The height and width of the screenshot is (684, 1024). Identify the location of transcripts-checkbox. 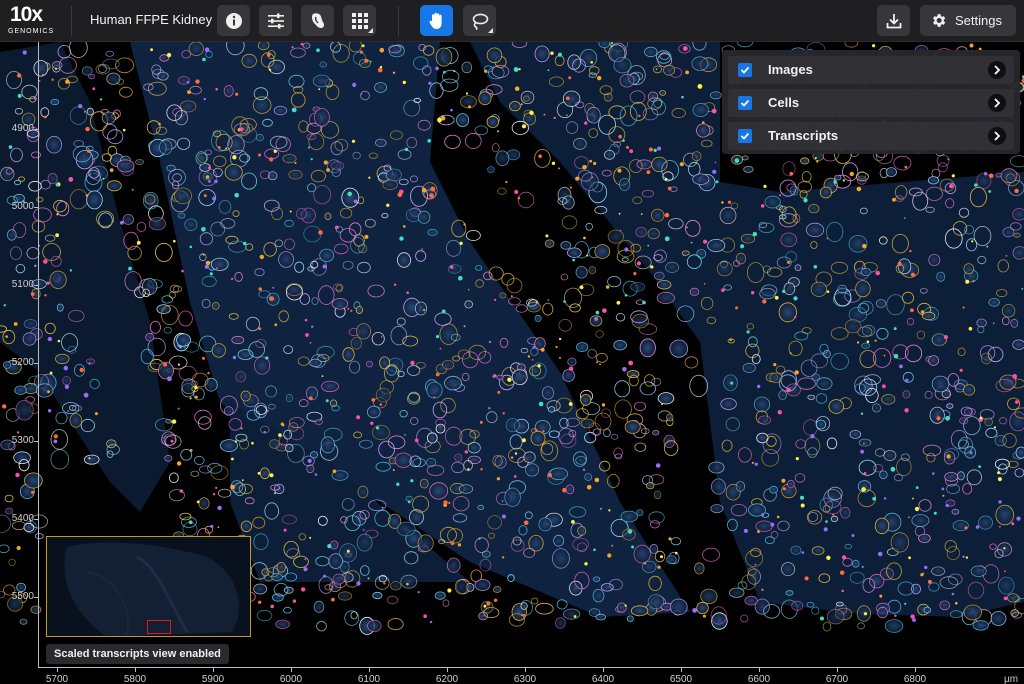
(745, 136).